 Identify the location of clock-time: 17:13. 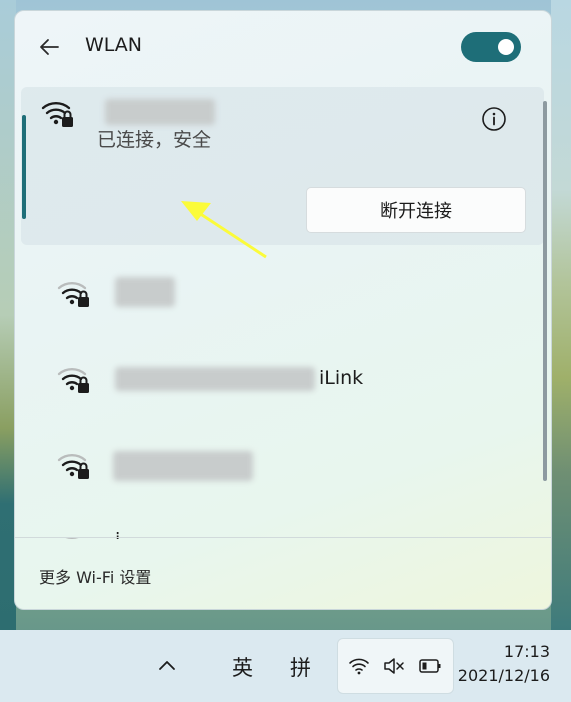
(510, 651).